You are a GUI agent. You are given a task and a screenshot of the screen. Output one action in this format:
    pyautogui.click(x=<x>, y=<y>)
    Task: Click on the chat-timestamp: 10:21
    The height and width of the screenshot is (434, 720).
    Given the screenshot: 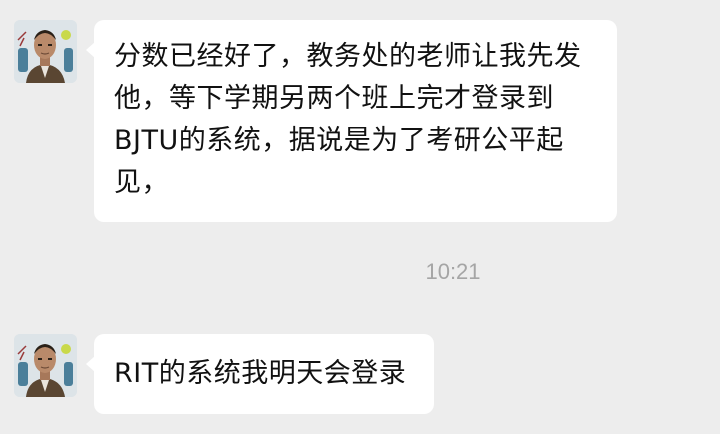 What is the action you would take?
    pyautogui.click(x=453, y=271)
    